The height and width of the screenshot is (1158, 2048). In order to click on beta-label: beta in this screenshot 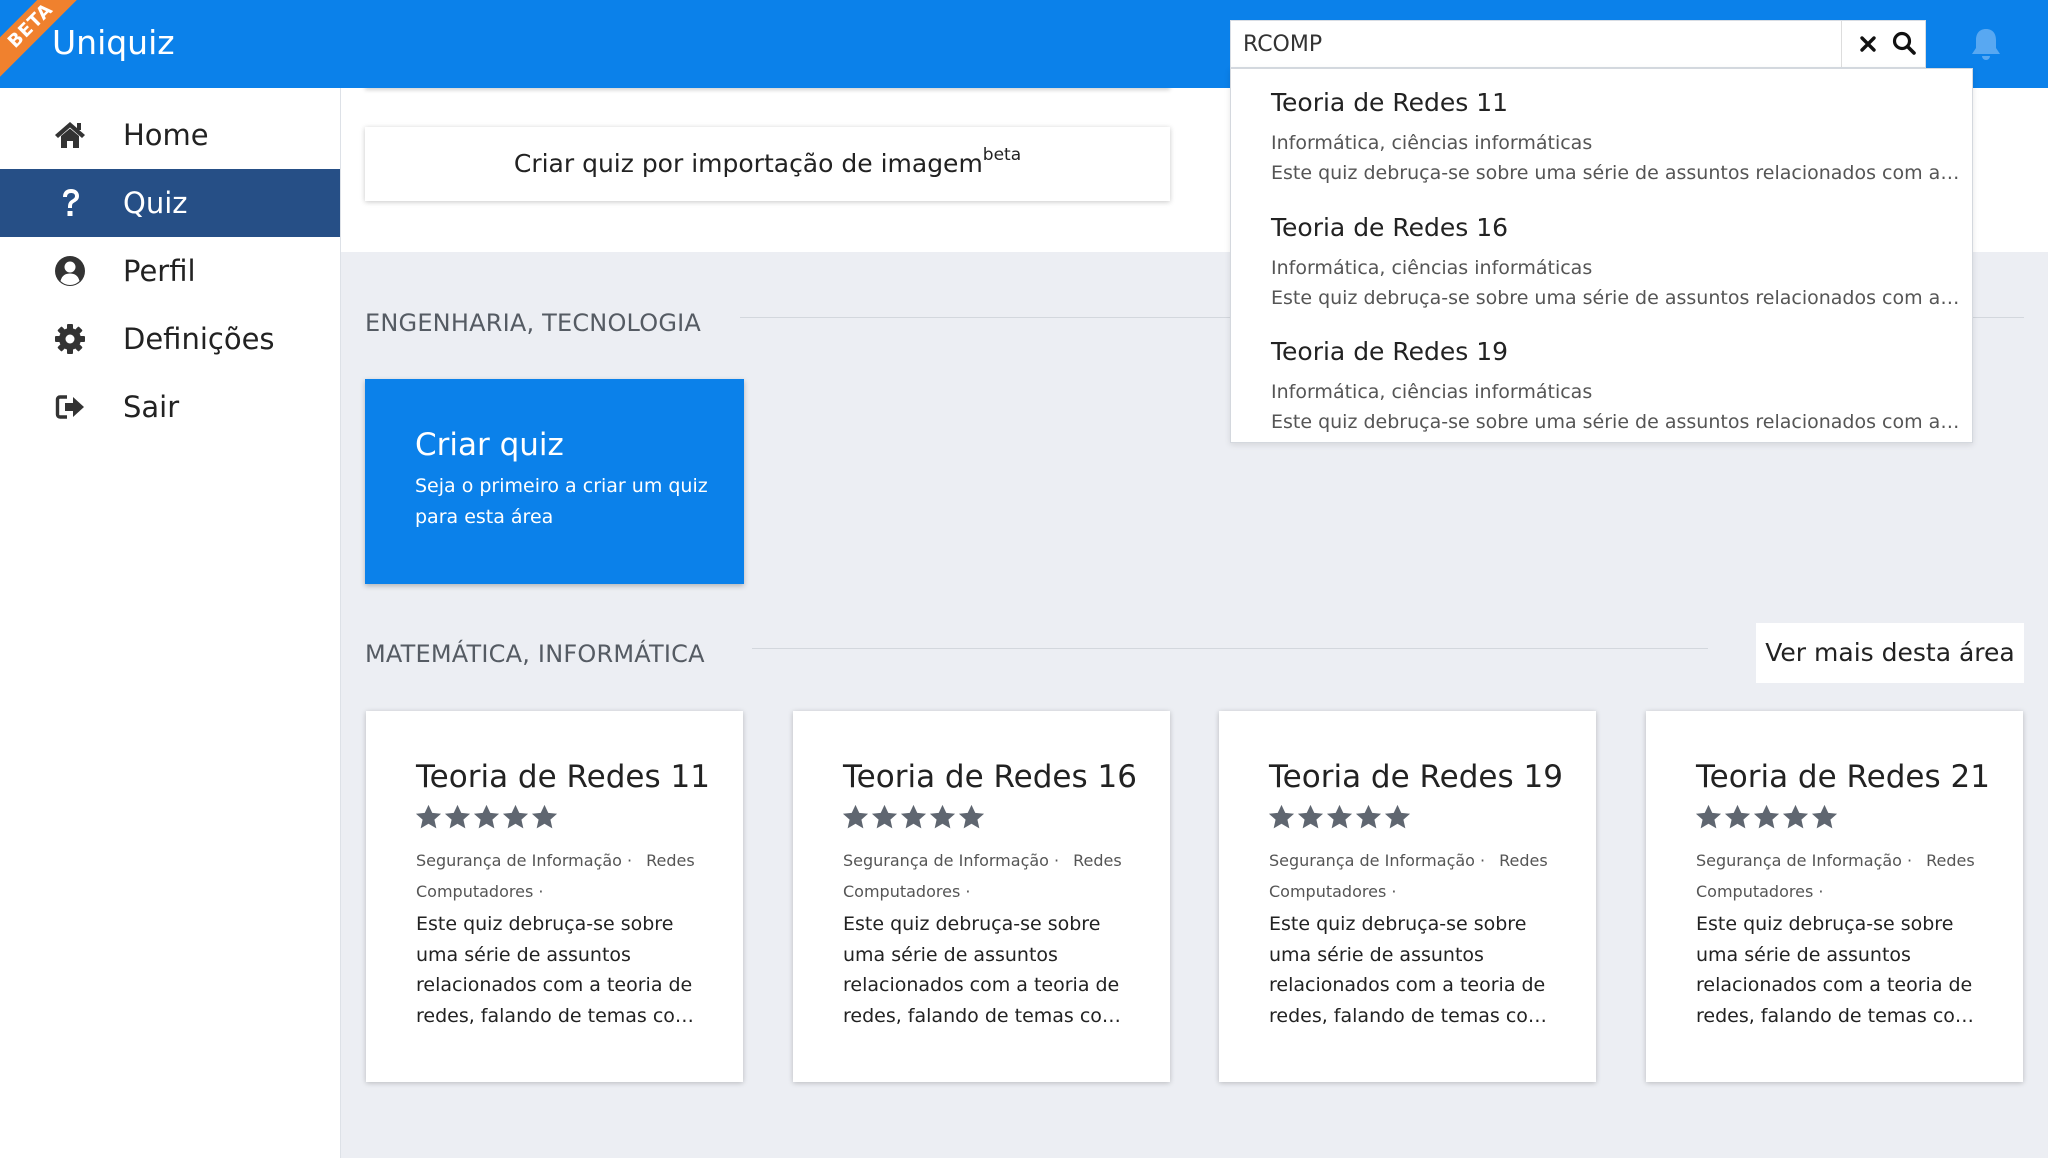, I will do `click(1002, 155)`.